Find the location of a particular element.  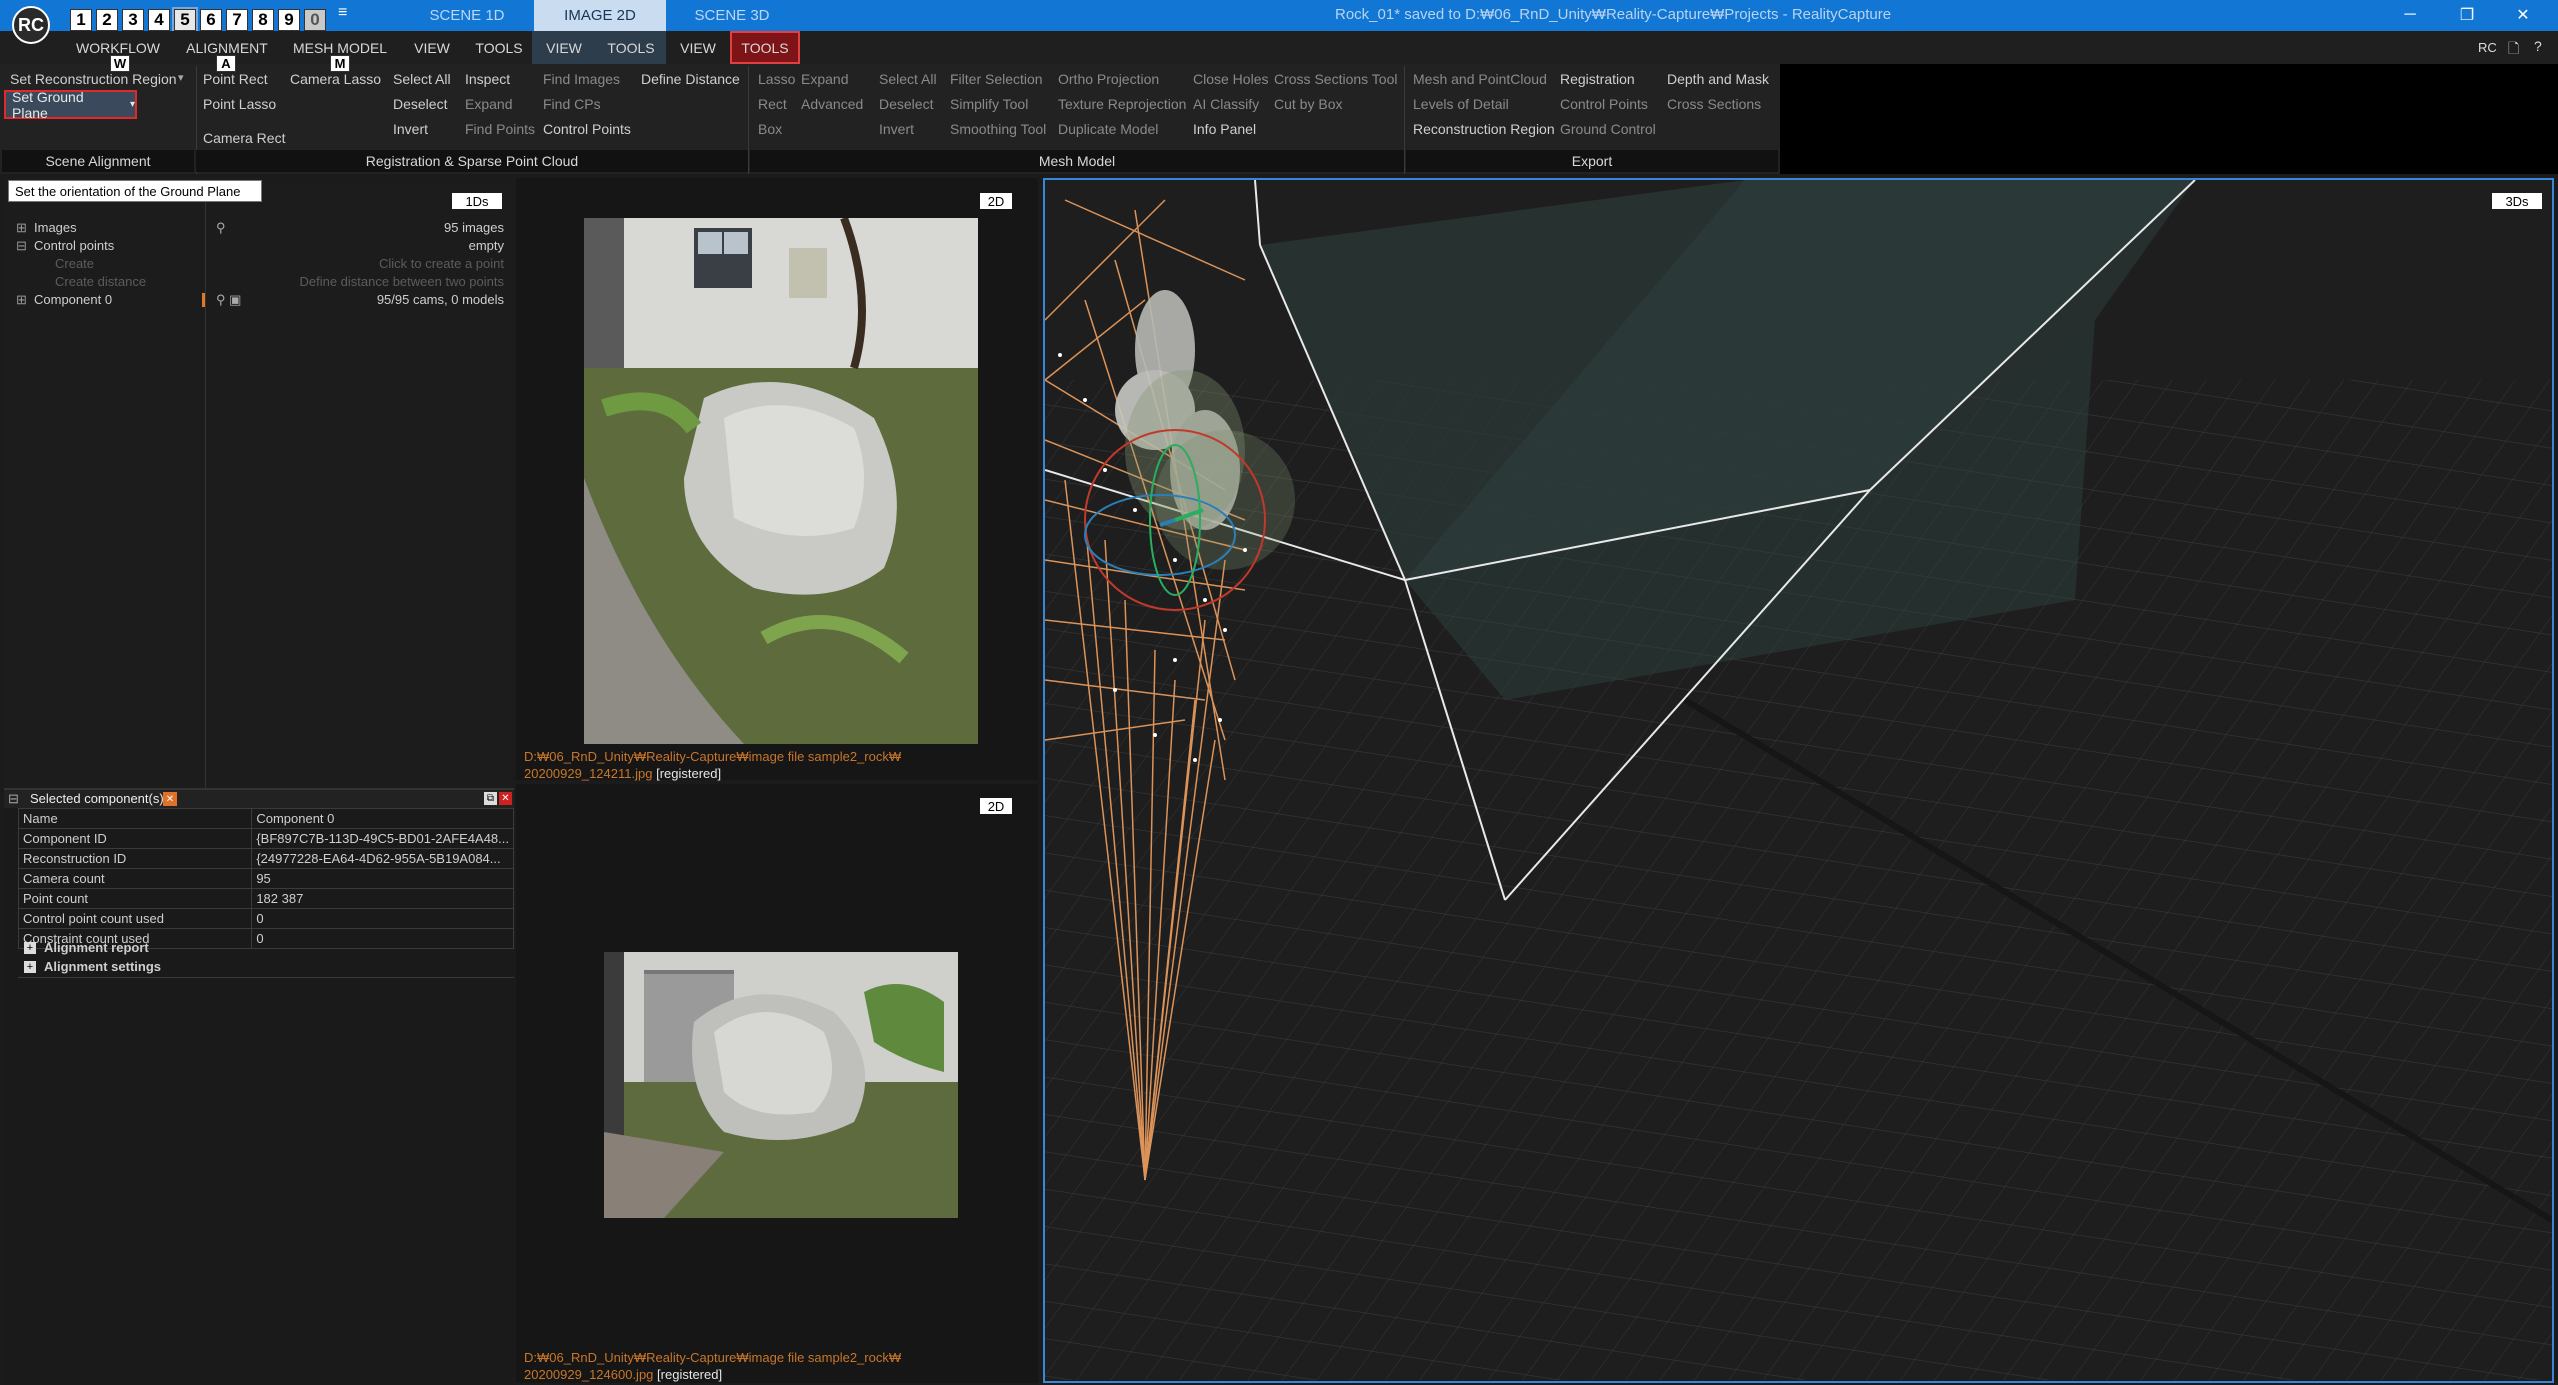

point-rect-button: Point Rect is located at coordinates (235, 79).